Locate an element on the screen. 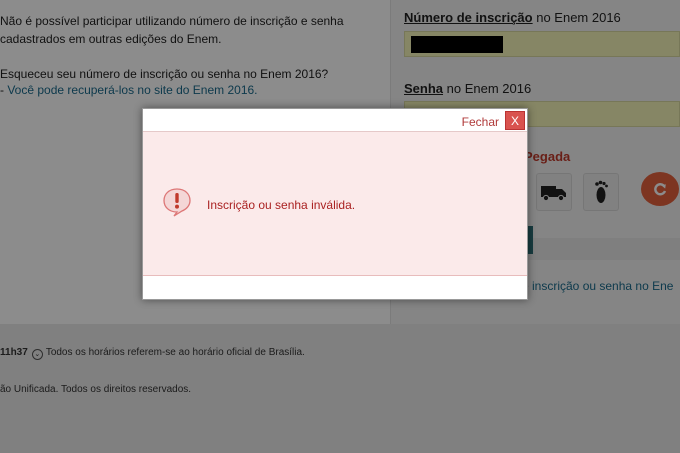 This screenshot has width=680, height=453. dialog-header: Fechar X is located at coordinates (335, 120).